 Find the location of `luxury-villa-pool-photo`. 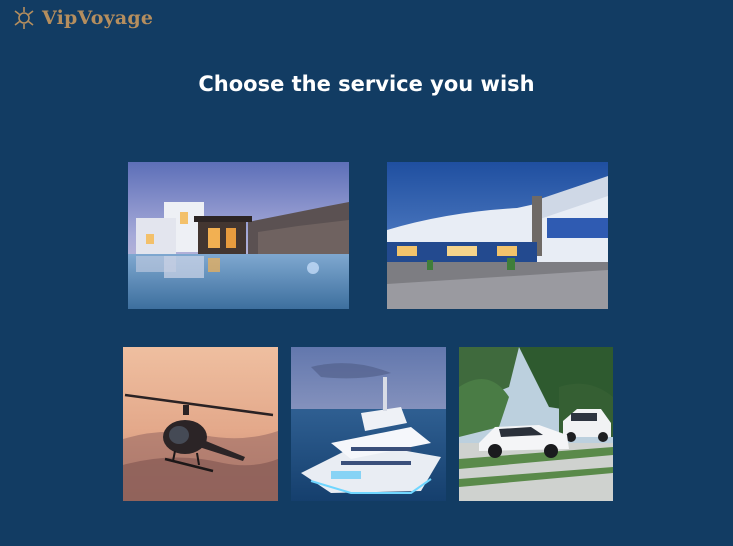

luxury-villa-pool-photo is located at coordinates (238, 235).